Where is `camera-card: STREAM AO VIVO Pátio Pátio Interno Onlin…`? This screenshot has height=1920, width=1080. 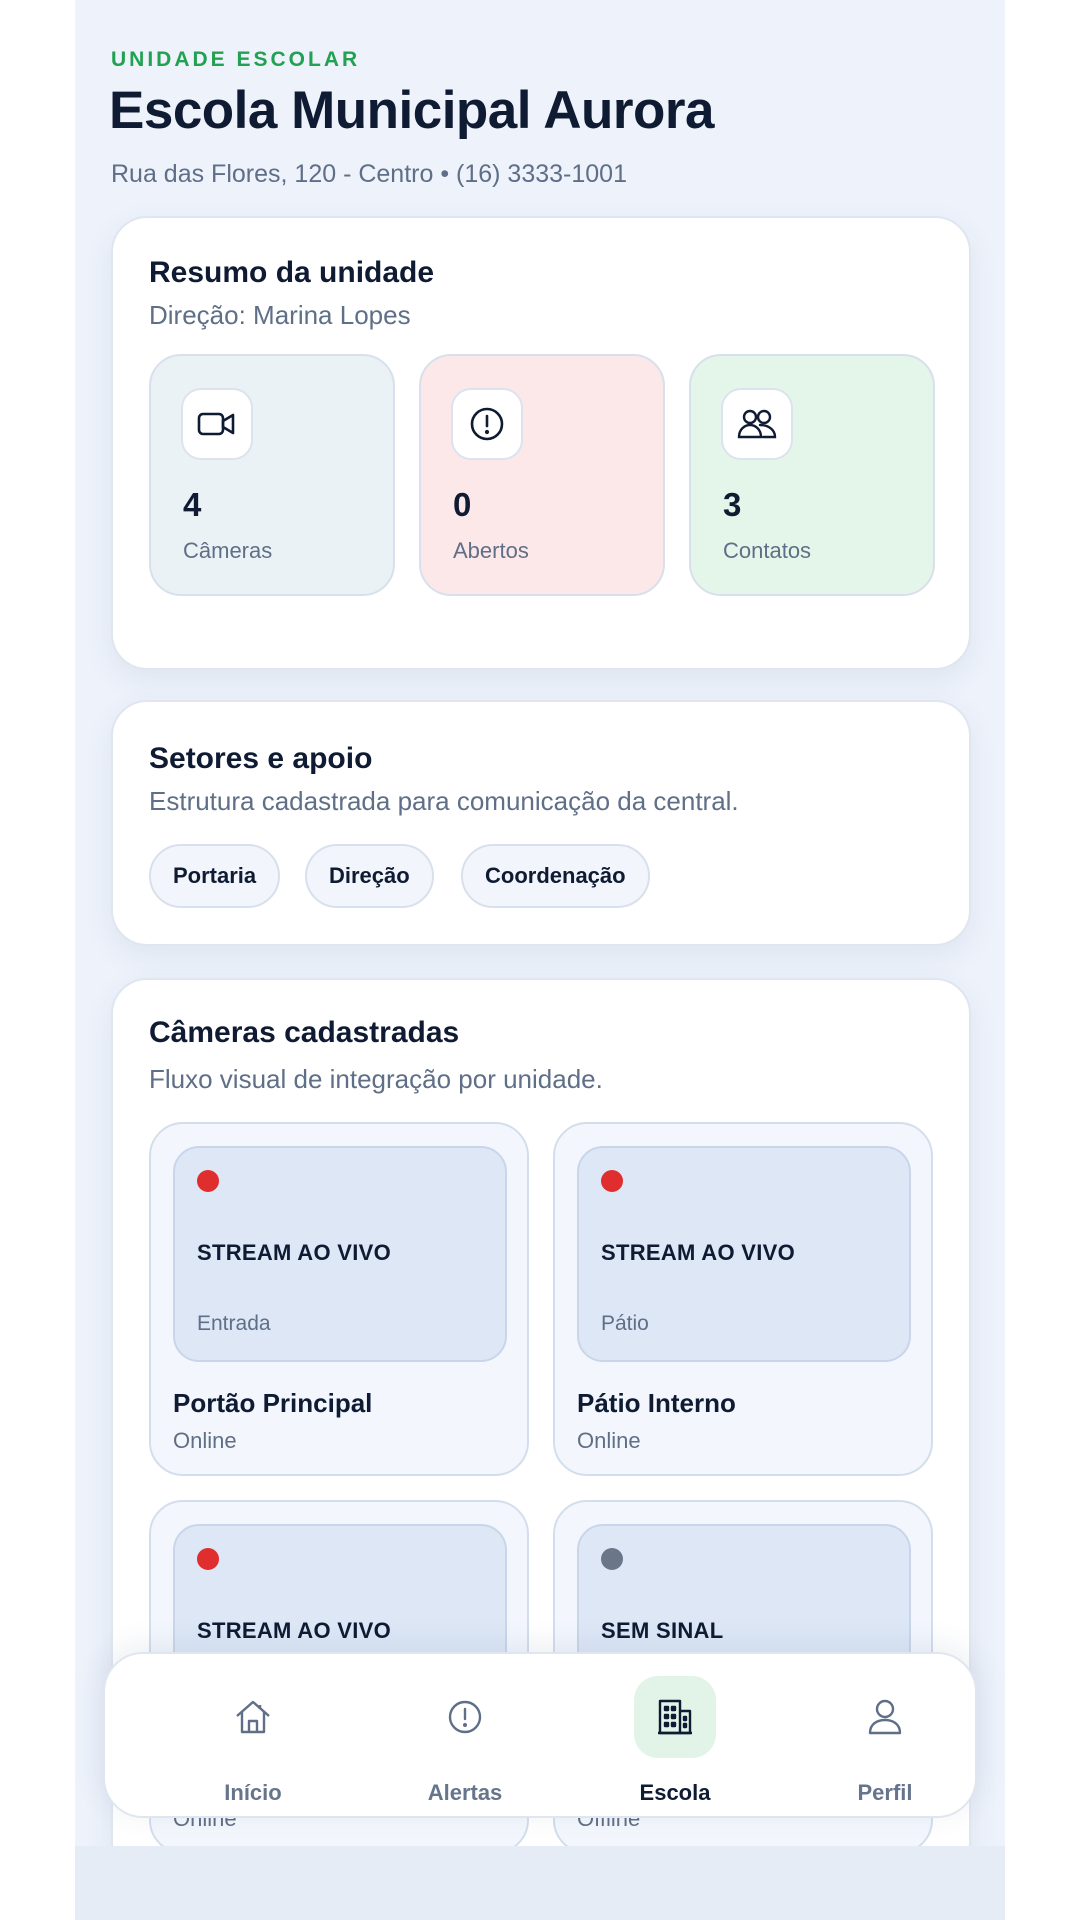
camera-card: STREAM AO VIVO Pátio Pátio Interno Onlin… is located at coordinates (743, 1299).